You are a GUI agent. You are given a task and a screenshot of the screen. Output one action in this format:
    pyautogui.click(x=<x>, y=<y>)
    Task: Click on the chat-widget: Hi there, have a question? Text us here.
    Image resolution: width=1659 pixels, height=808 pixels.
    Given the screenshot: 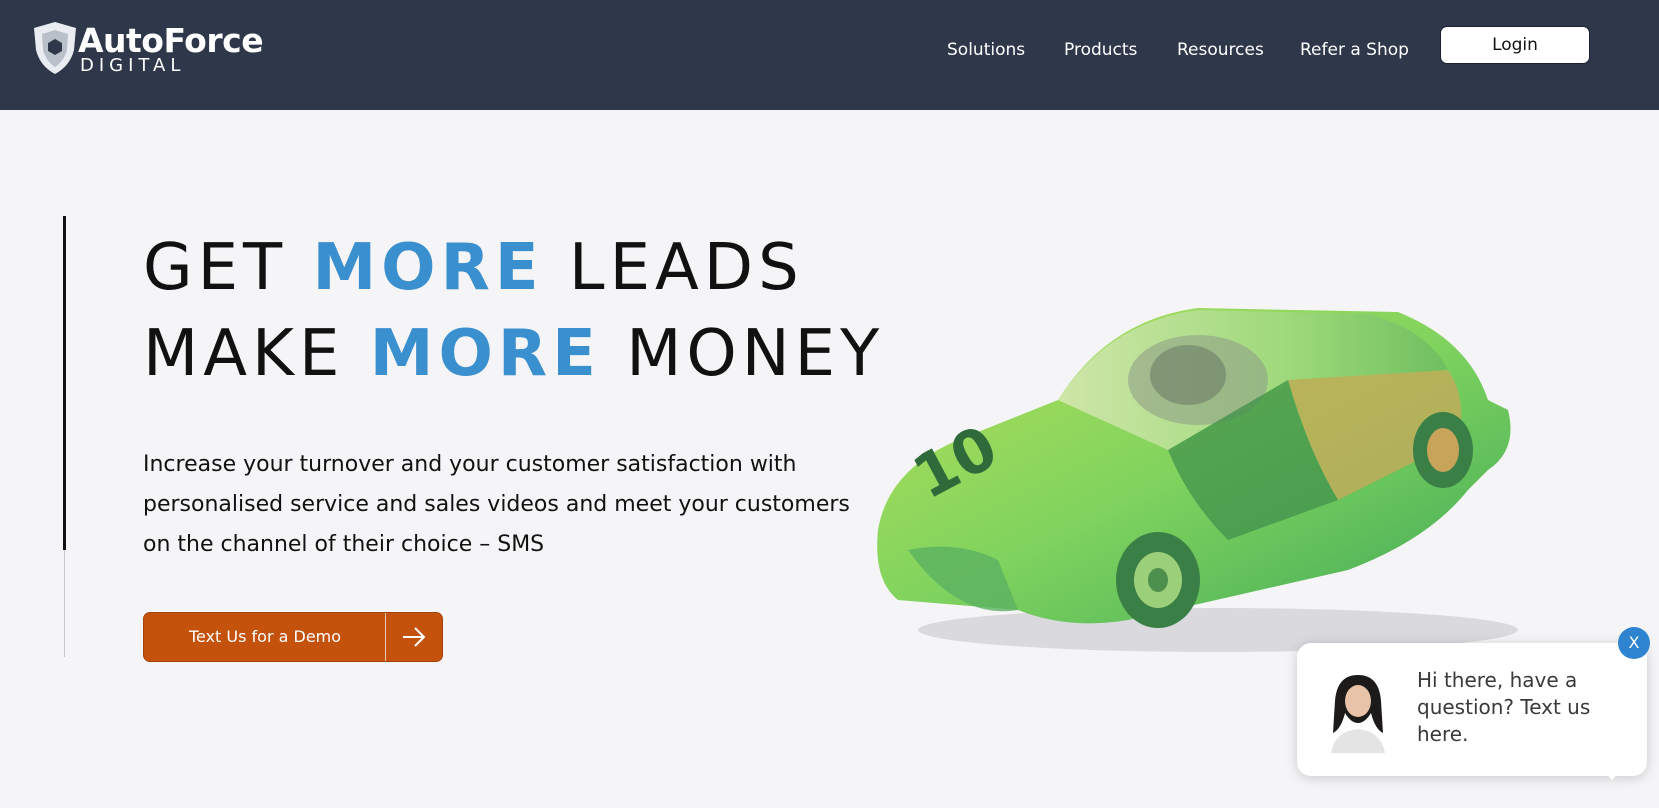 What is the action you would take?
    pyautogui.click(x=1472, y=709)
    